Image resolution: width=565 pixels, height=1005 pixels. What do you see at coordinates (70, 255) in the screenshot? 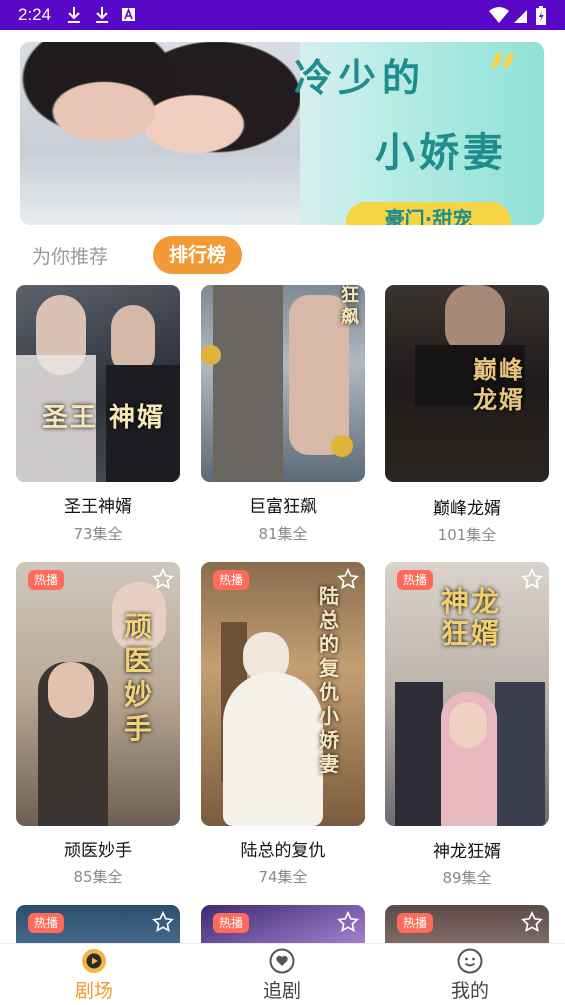
I see `tab-recommend: 为你推荐` at bounding box center [70, 255].